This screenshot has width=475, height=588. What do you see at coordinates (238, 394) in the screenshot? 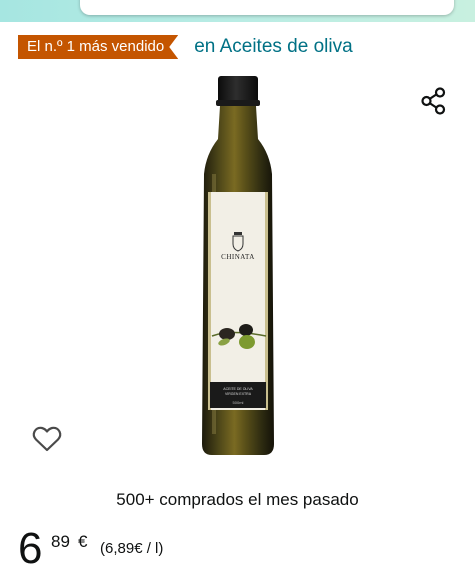
I see `svg-text: VIRGEN EXTRA` at bounding box center [238, 394].